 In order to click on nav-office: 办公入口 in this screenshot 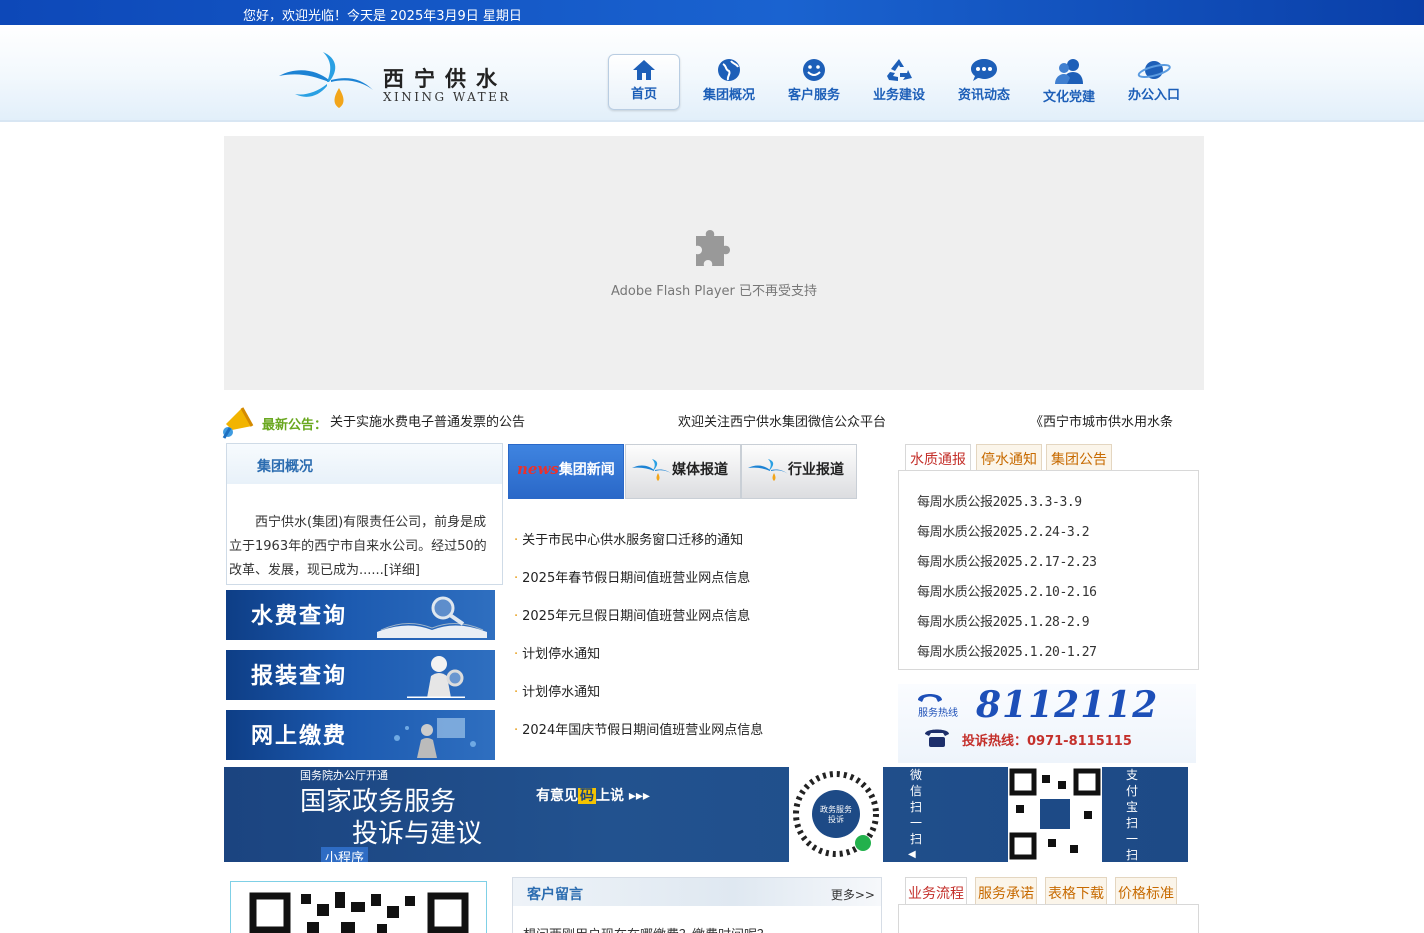, I will do `click(1154, 82)`.